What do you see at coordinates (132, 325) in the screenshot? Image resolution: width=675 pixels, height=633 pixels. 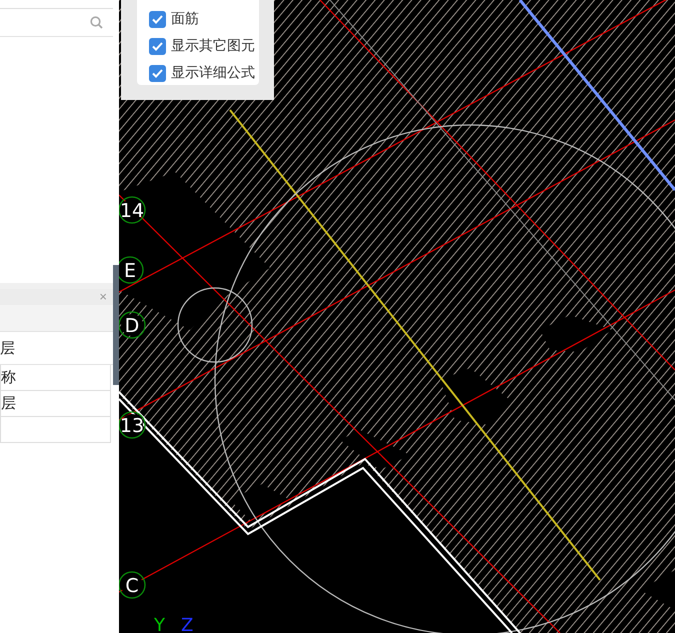 I see `grid-axis-label: D` at bounding box center [132, 325].